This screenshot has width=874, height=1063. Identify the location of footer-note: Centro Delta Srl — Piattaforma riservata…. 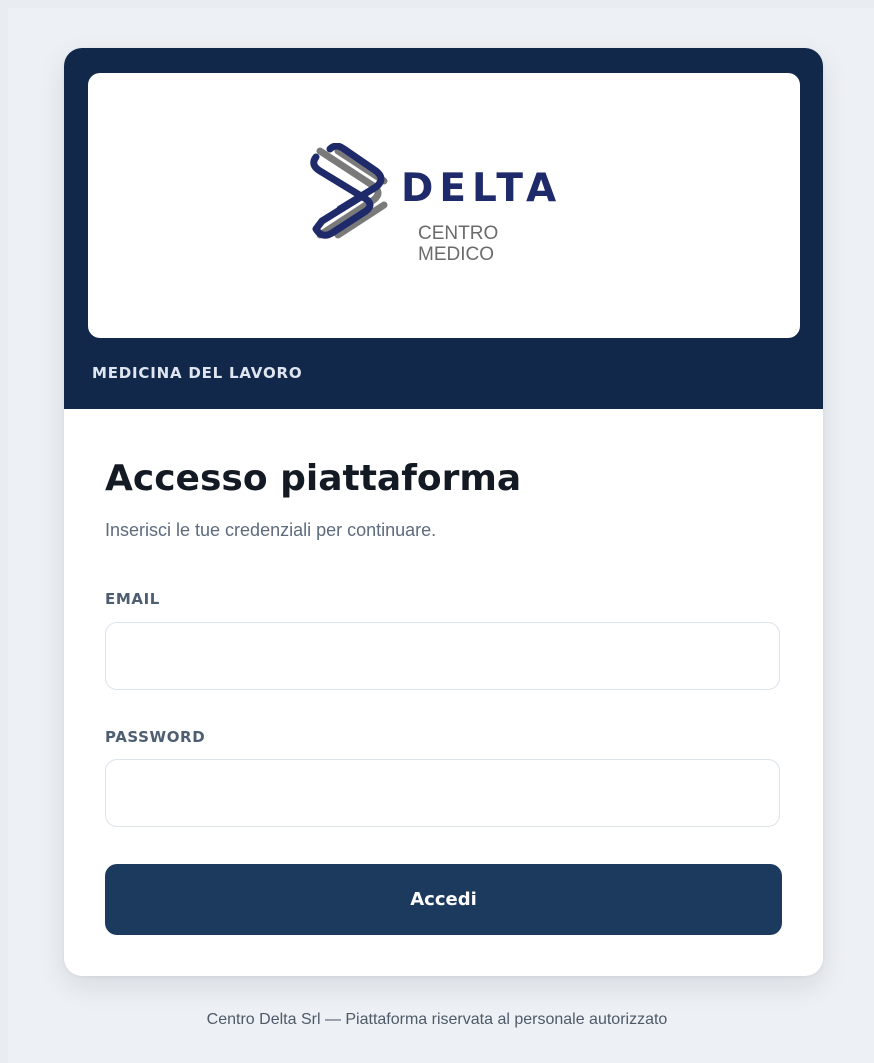
(437, 1019).